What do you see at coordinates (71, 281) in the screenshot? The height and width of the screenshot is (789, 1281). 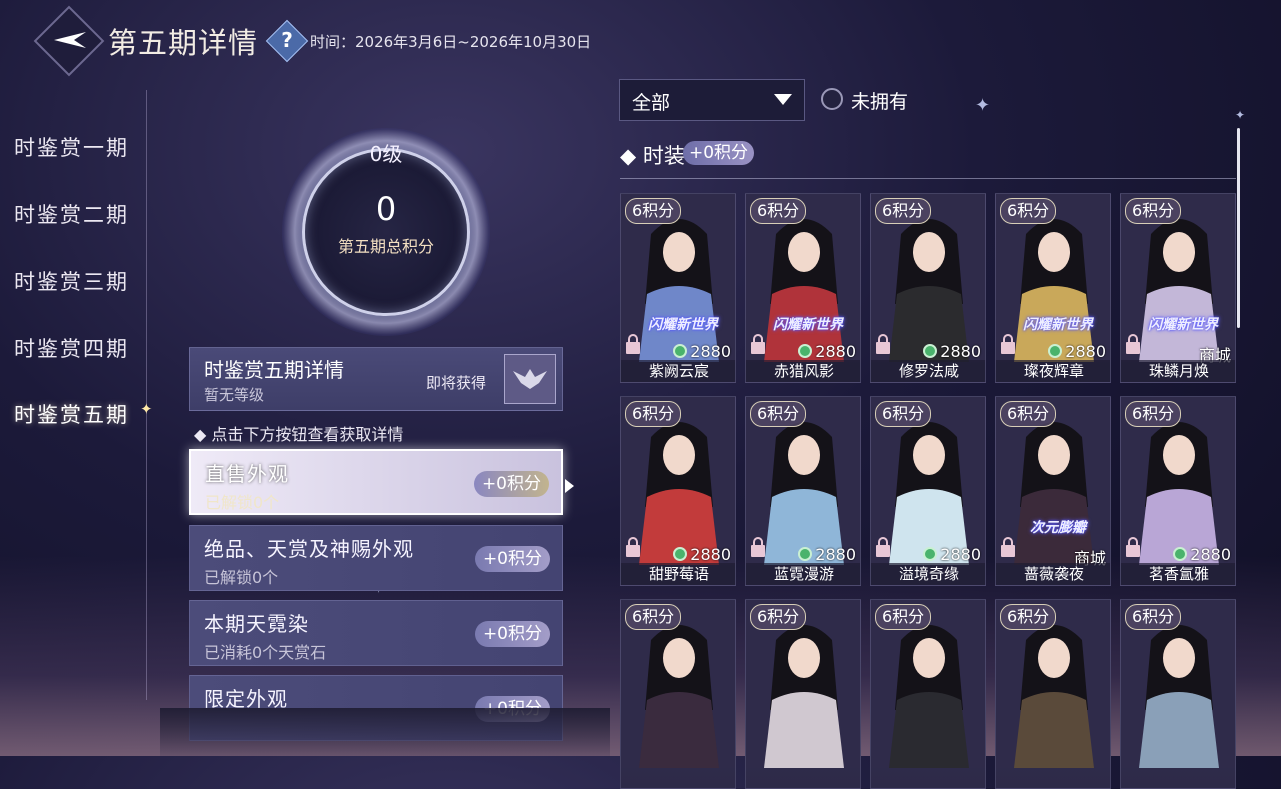 I see `sidebar-item-period-3: 时鉴赏三期` at bounding box center [71, 281].